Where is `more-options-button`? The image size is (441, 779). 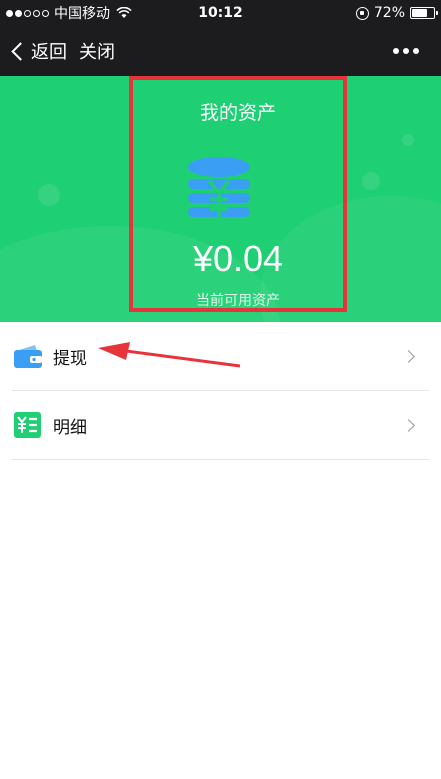
more-options-button is located at coordinates (406, 51).